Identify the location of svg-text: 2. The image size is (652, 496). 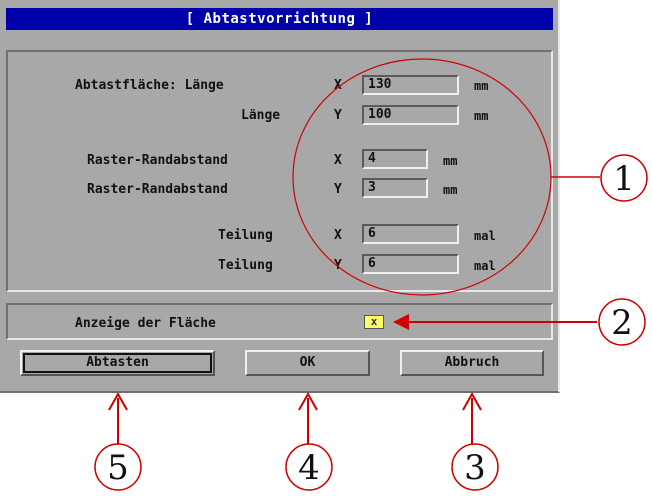
(622, 323).